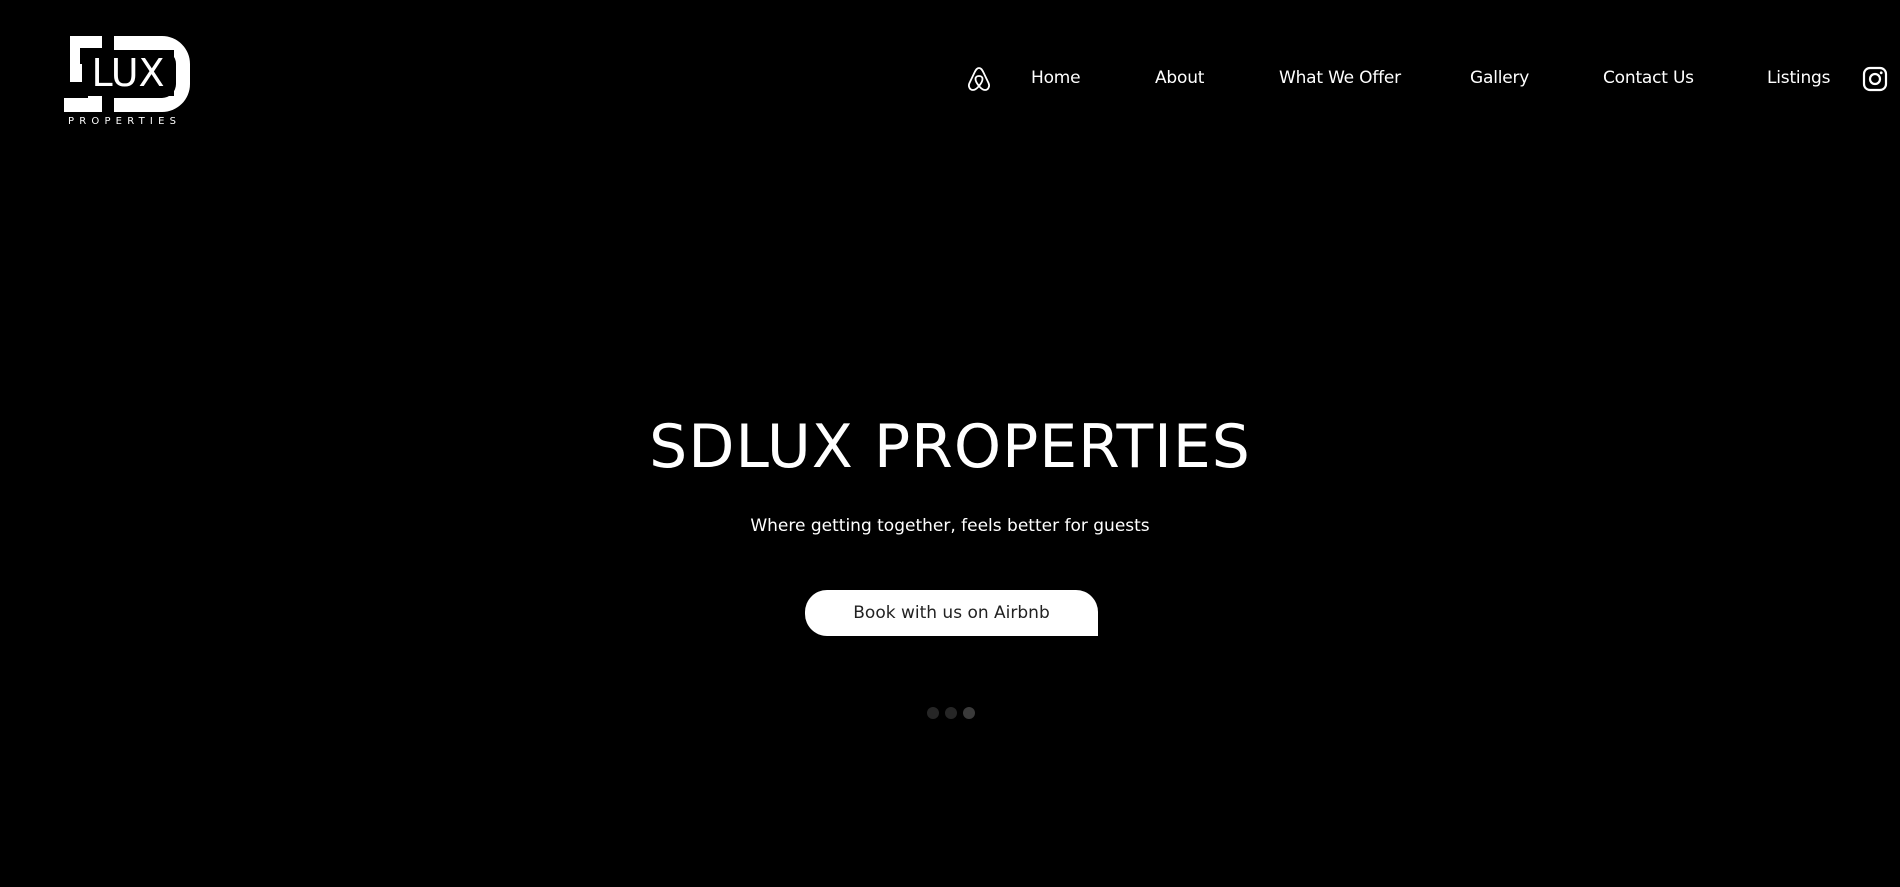 The height and width of the screenshot is (887, 1900). What do you see at coordinates (1648, 78) in the screenshot?
I see `nav-item-contact-us: Contact Us` at bounding box center [1648, 78].